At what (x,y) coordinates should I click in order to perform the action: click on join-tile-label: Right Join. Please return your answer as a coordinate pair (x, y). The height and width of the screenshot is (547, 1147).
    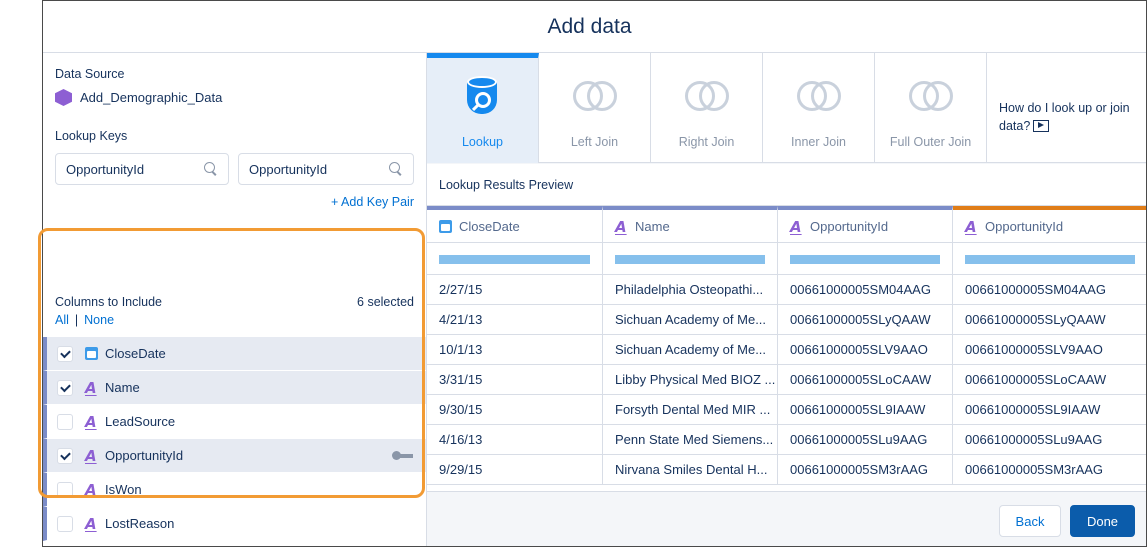
    Looking at the image, I should click on (706, 142).